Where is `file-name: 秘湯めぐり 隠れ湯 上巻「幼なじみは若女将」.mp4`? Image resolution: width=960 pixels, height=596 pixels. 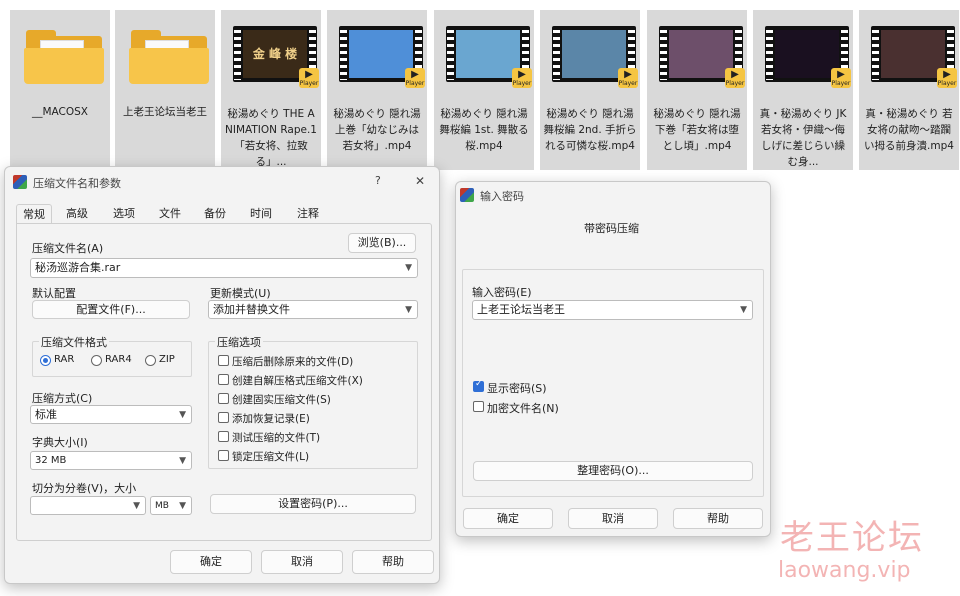 file-name: 秘湯めぐり 隠れ湯 上巻「幼なじみは若女将」.mp4 is located at coordinates (377, 130).